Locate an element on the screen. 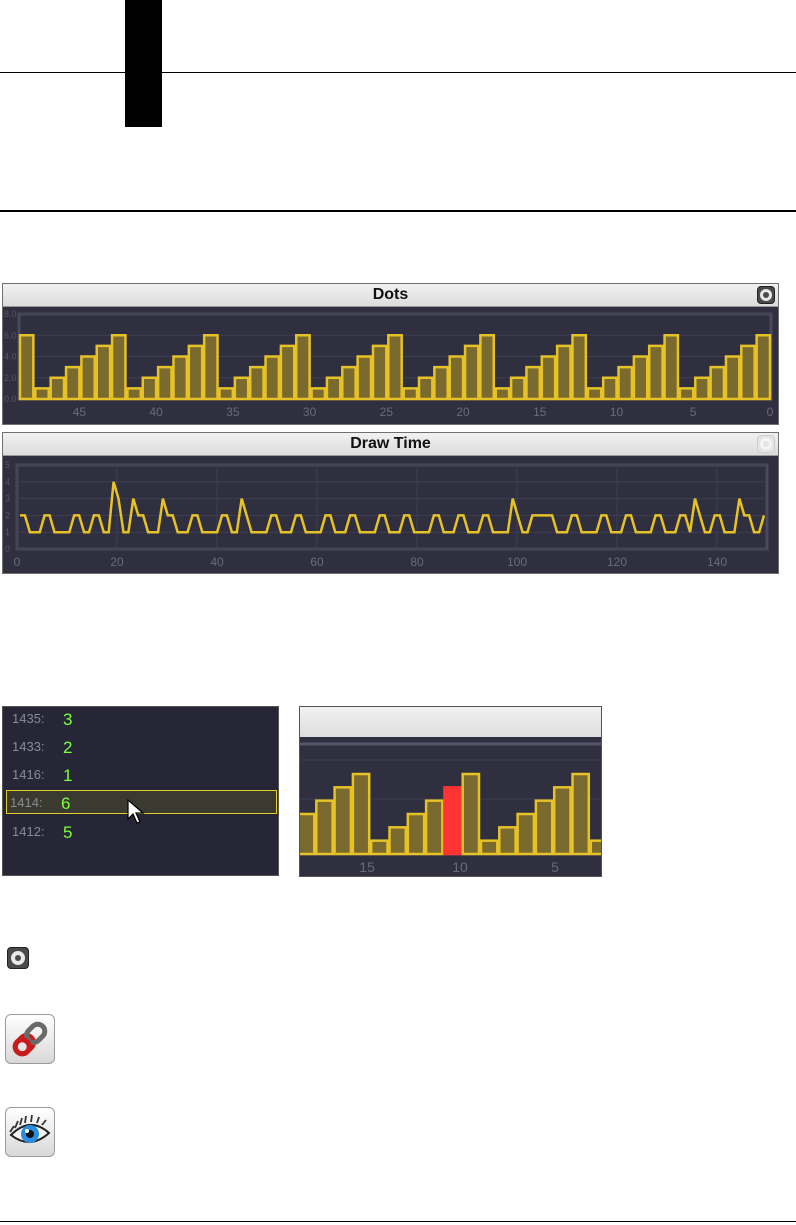 The height and width of the screenshot is (1225, 796). plot-frame is located at coordinates (392, 507).